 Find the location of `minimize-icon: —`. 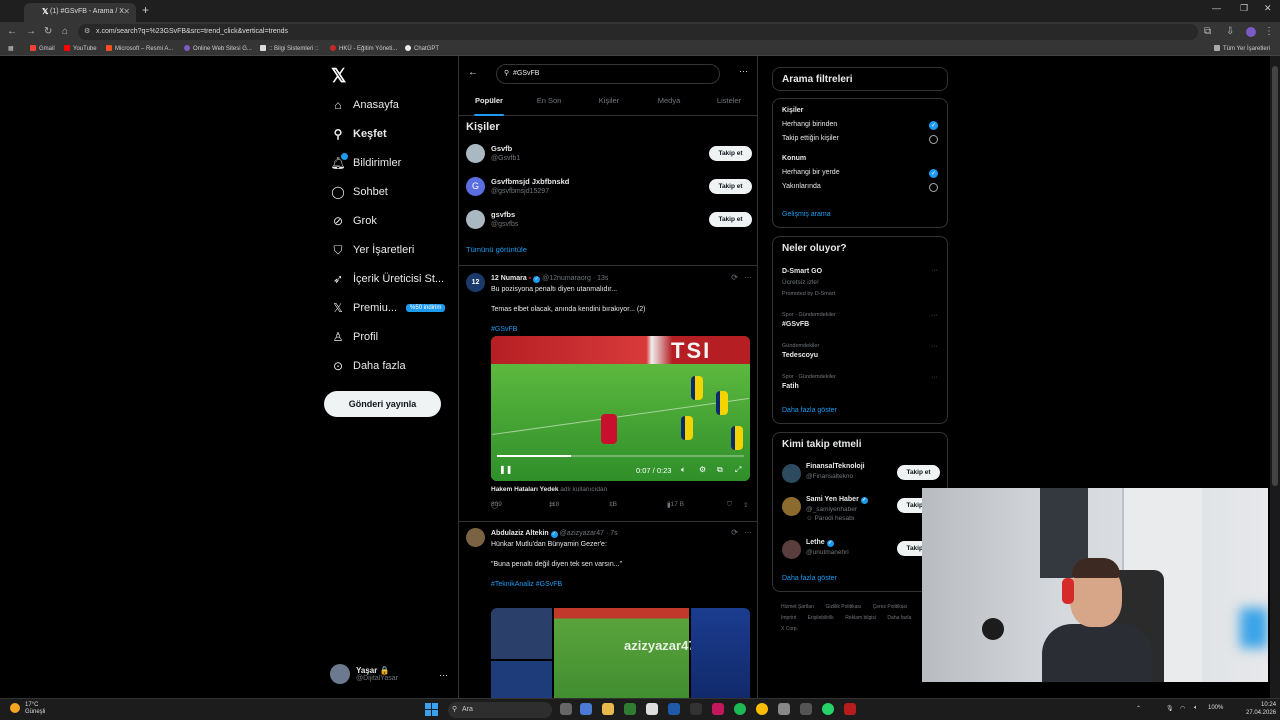

minimize-icon: — is located at coordinates (1216, 8).